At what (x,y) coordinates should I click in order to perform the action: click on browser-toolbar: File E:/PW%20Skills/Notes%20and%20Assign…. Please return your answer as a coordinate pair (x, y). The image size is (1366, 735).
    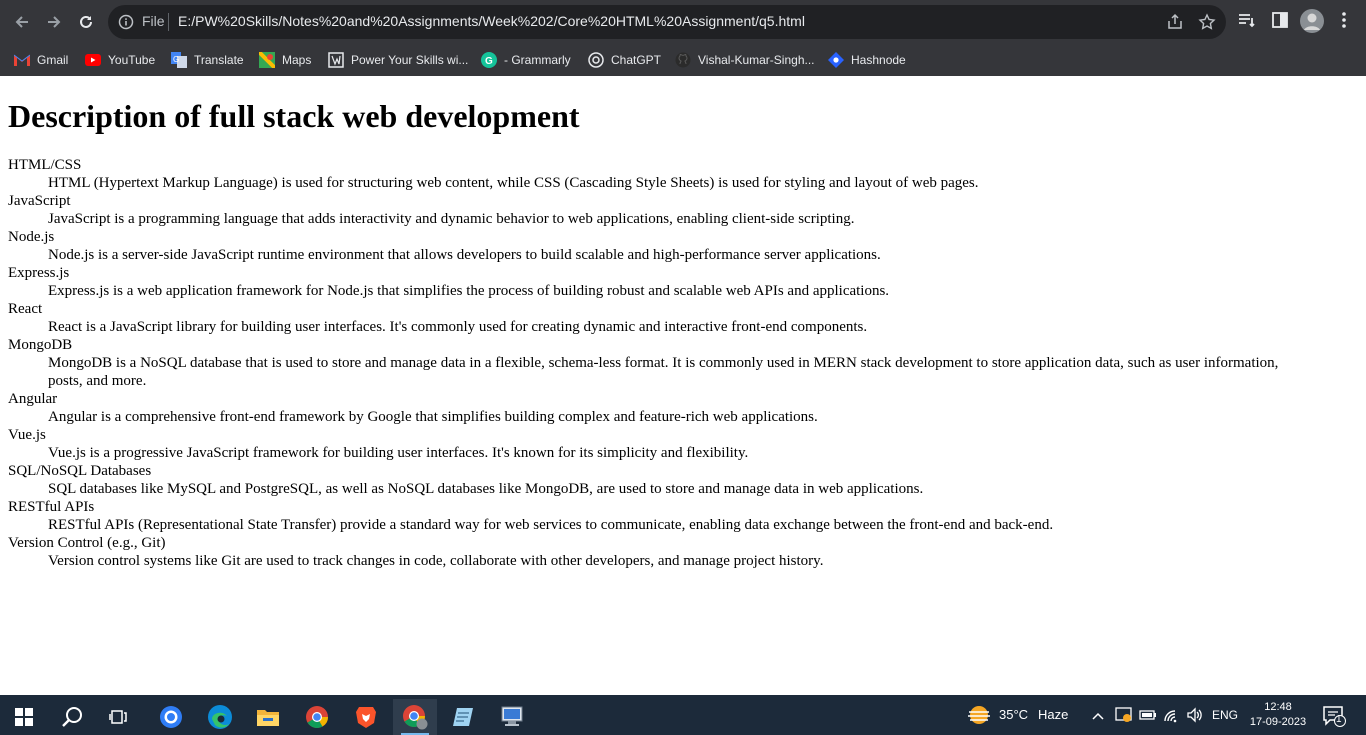
    Looking at the image, I should click on (683, 22).